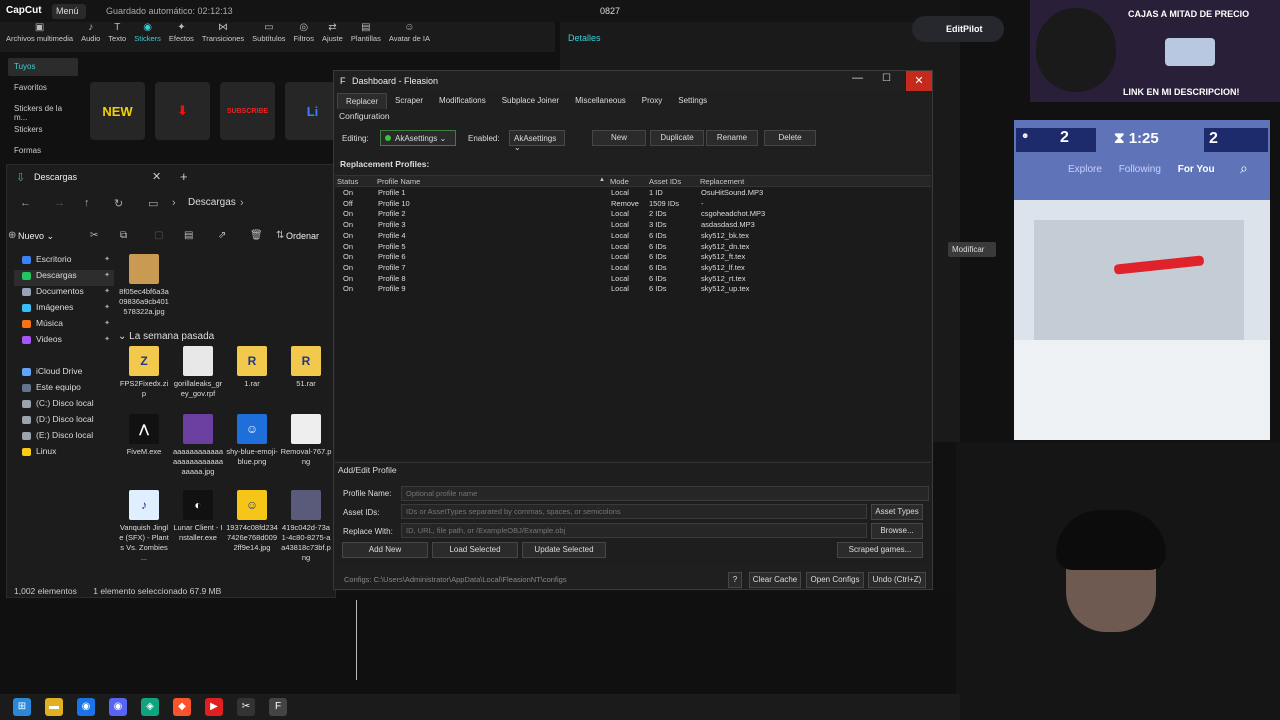 The image size is (1280, 720). Describe the element at coordinates (537, 141) in the screenshot. I see `enabled-select: AkAsettings ⌄` at that location.